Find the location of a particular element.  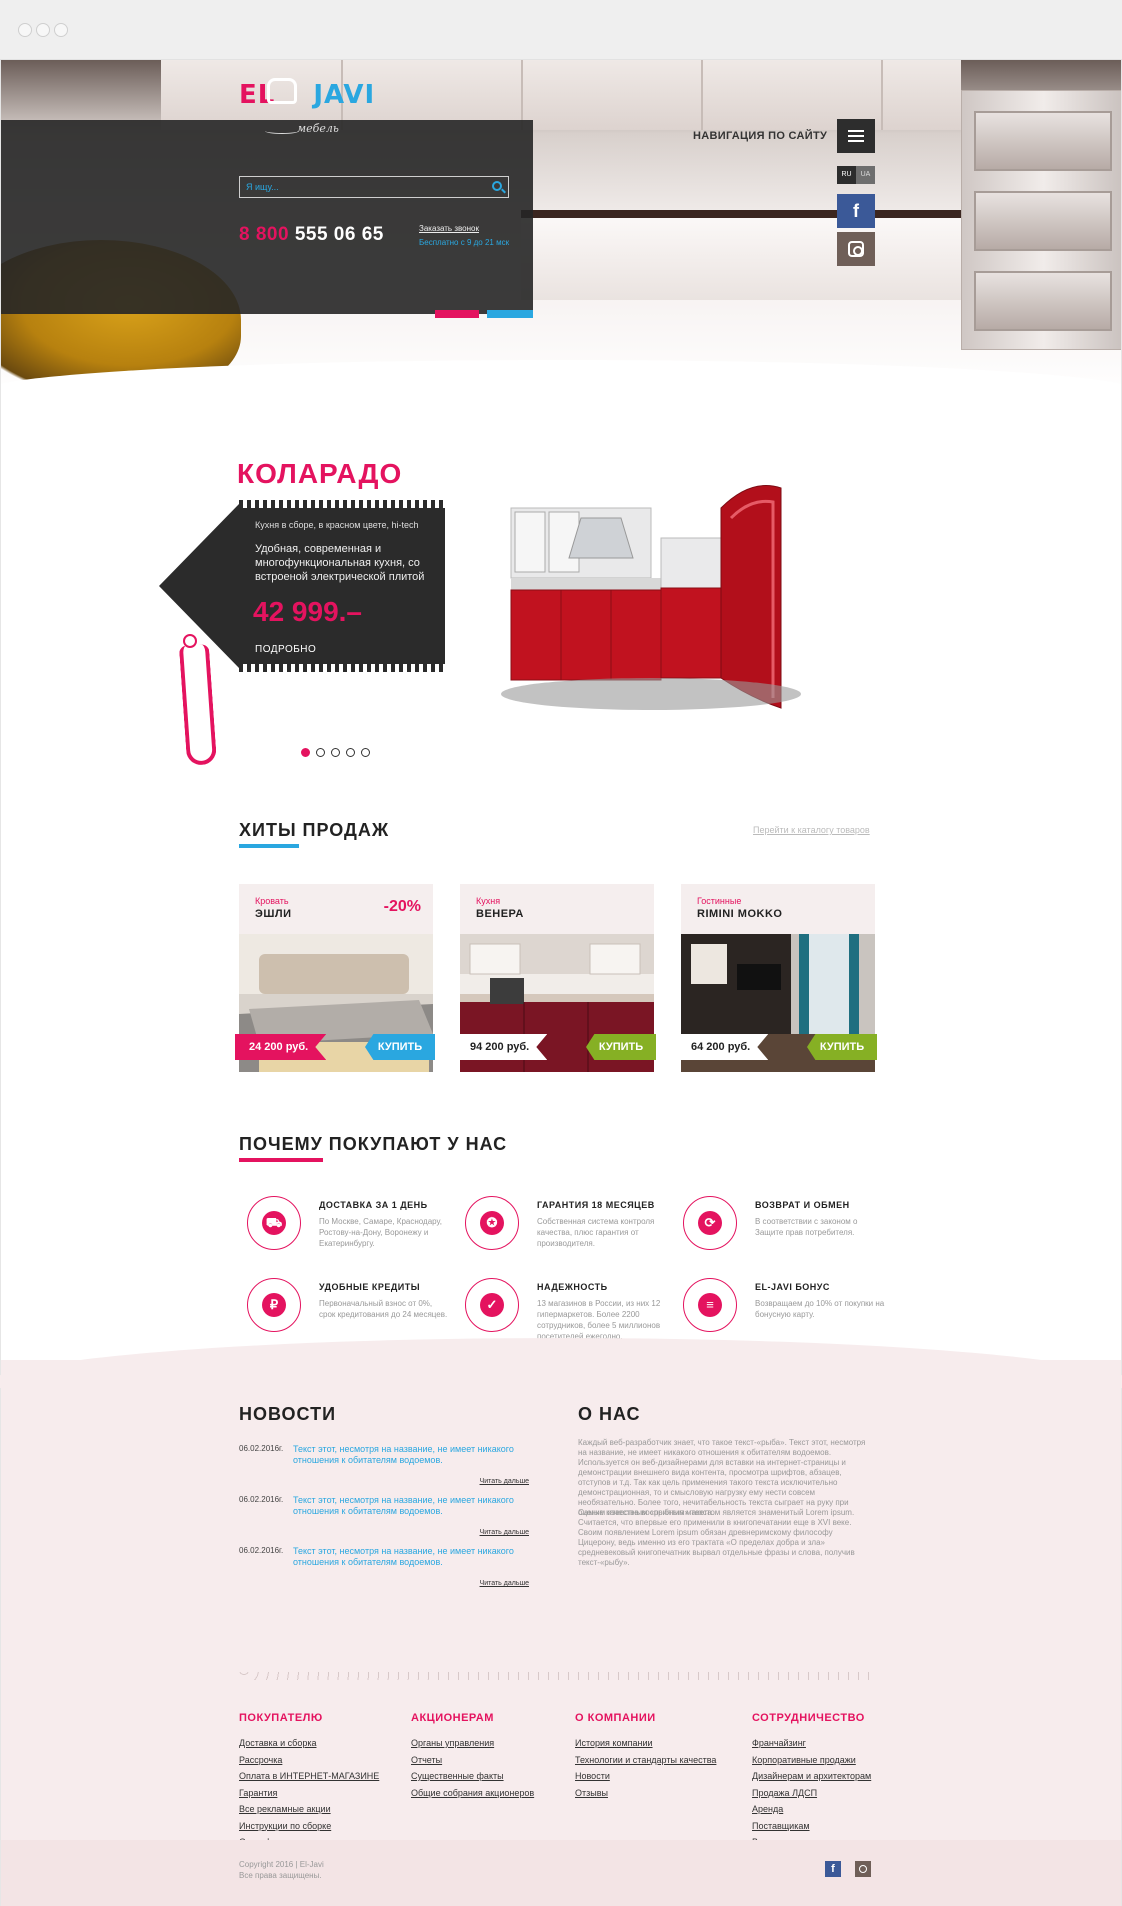

promo-more-link: ПОДРОБНО is located at coordinates (285, 649).